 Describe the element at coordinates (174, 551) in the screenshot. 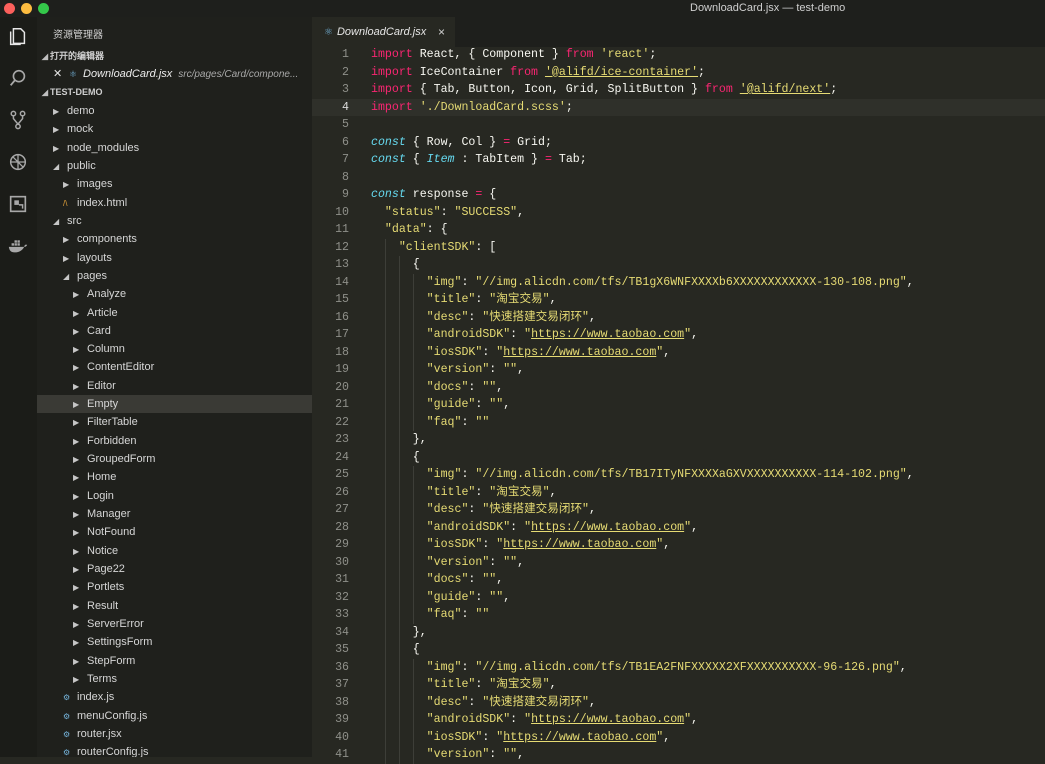

I see `tree-item: ▶ Notice` at that location.